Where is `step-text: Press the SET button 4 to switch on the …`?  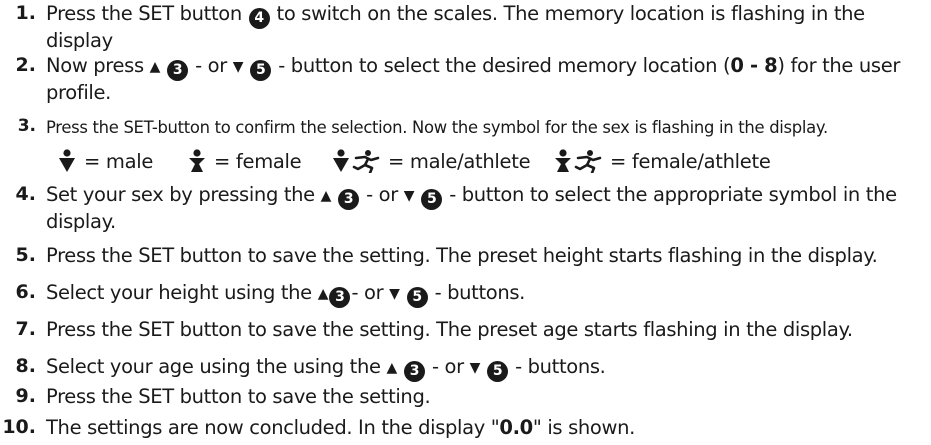 step-text: Press the SET button 4 to switch on the … is located at coordinates (486, 27).